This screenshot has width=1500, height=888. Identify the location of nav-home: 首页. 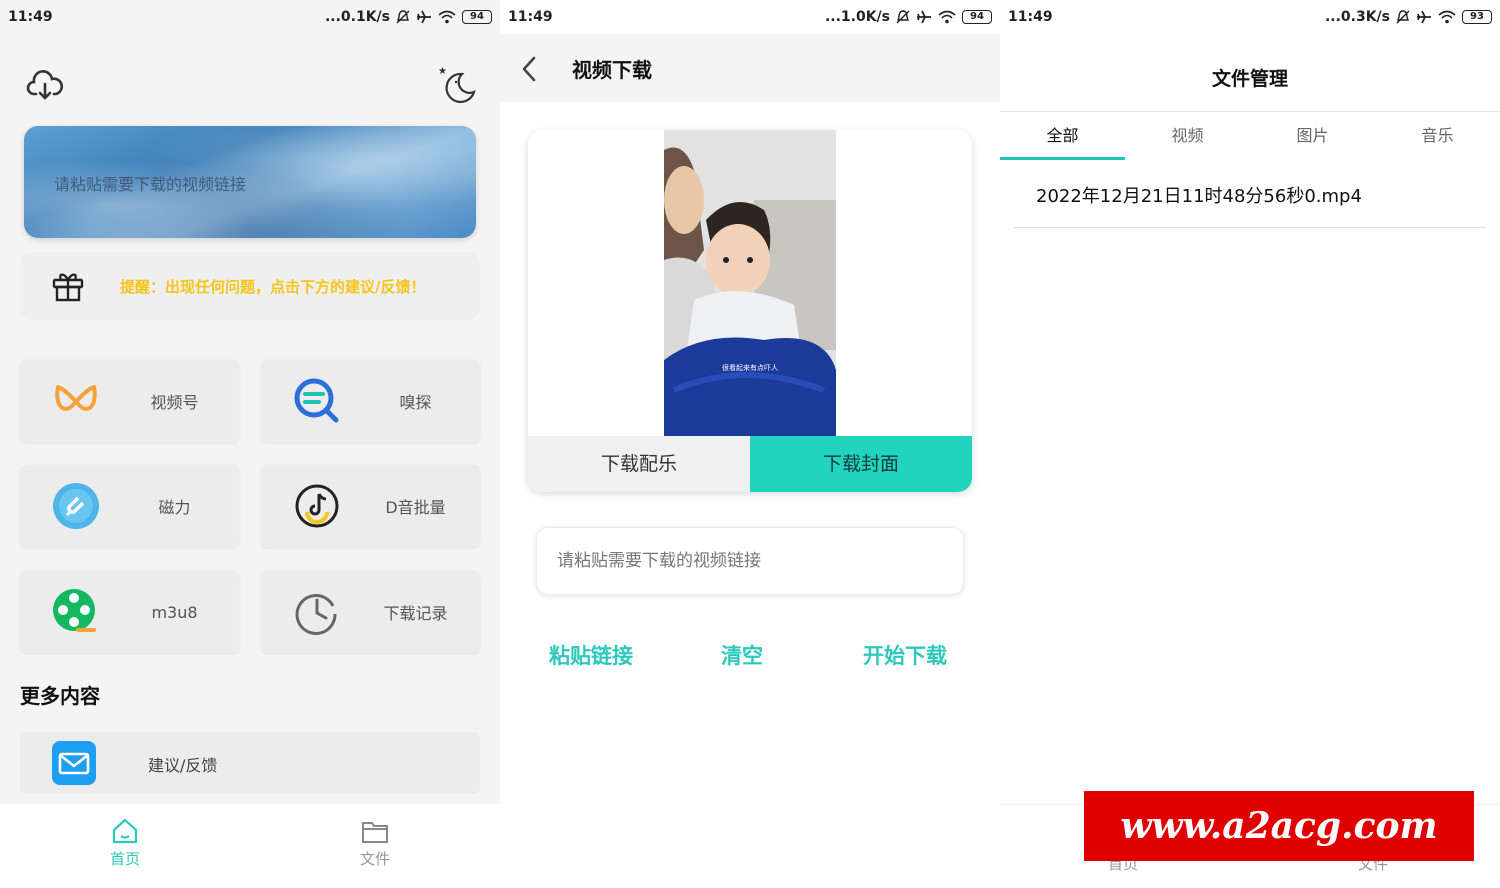
(125, 843).